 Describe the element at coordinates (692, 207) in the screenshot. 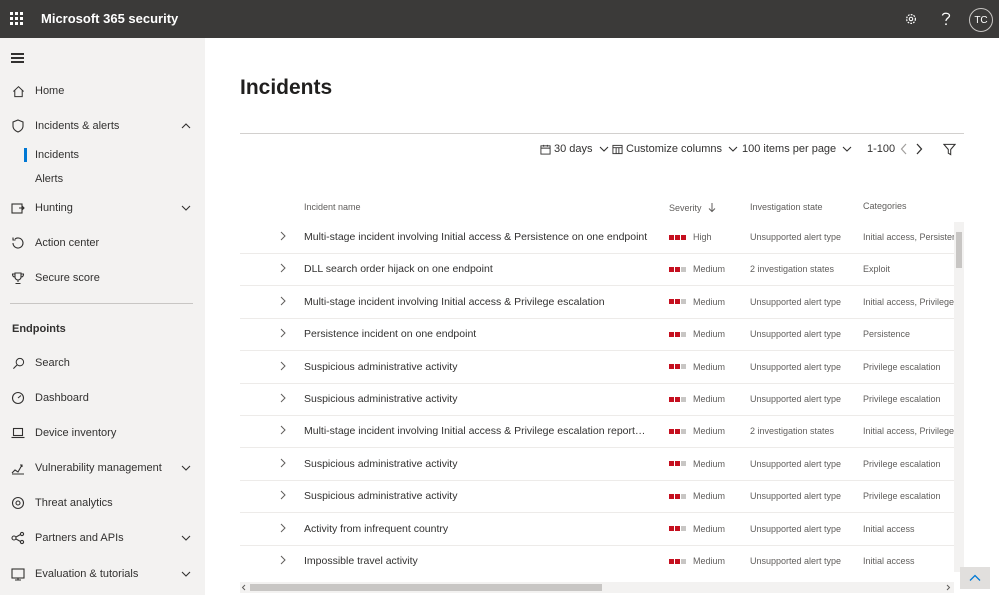

I see `column-header-severity: Severity` at that location.